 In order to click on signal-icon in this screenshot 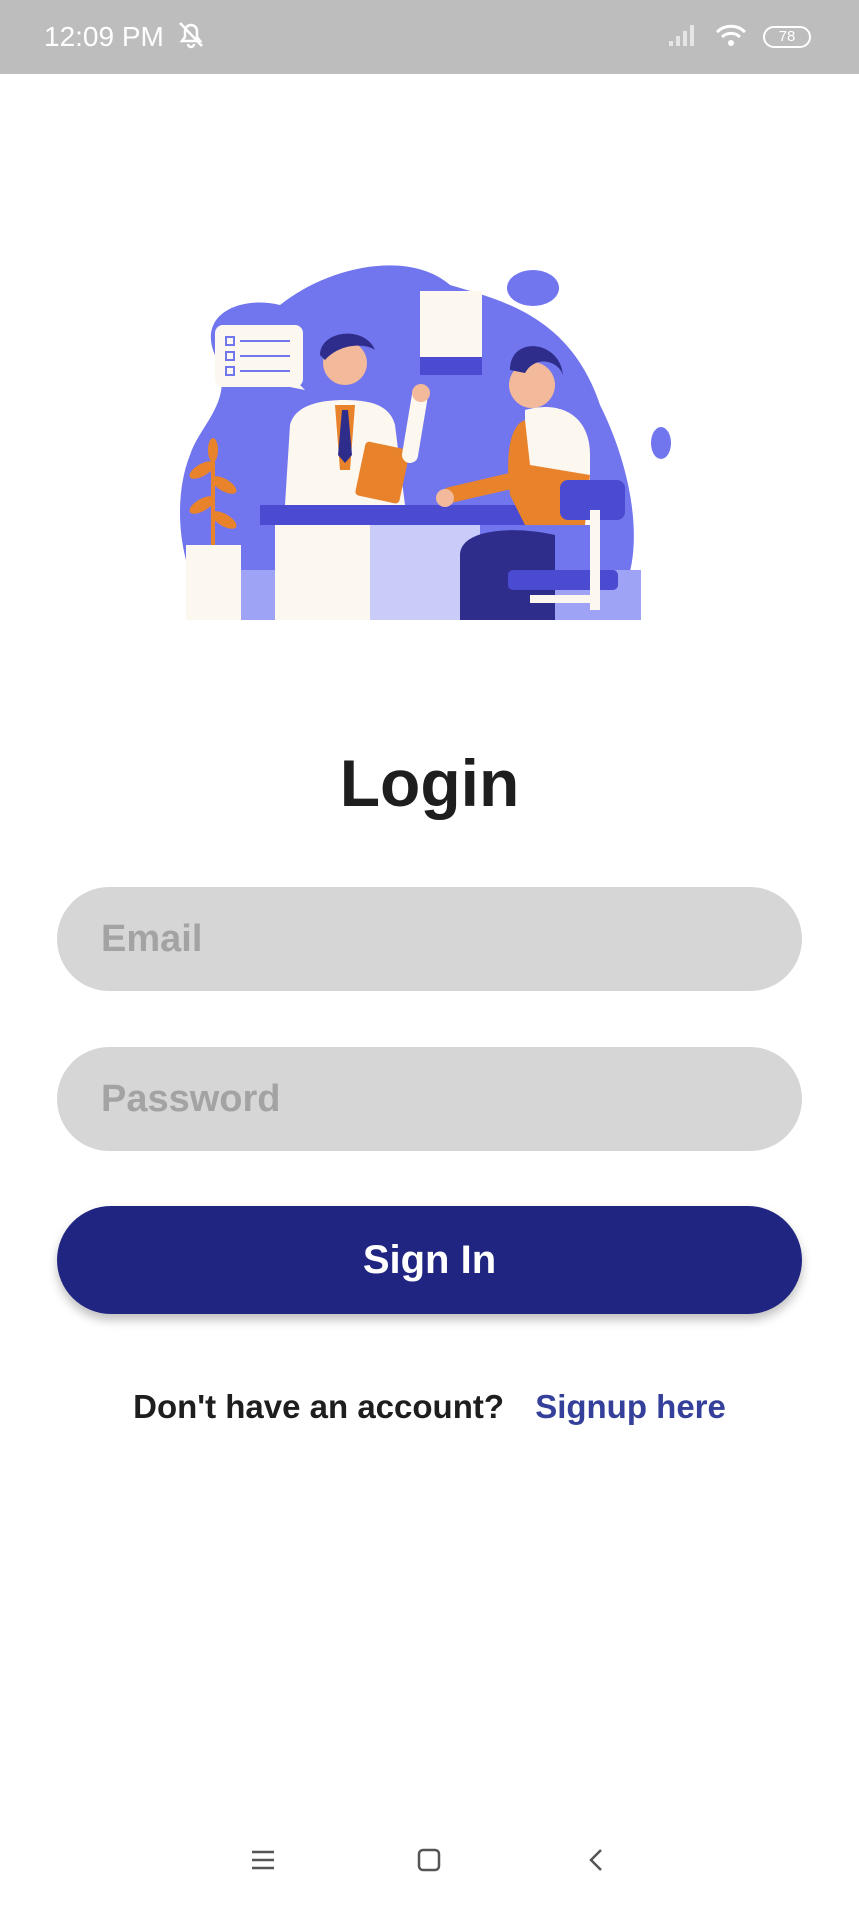, I will do `click(683, 37)`.